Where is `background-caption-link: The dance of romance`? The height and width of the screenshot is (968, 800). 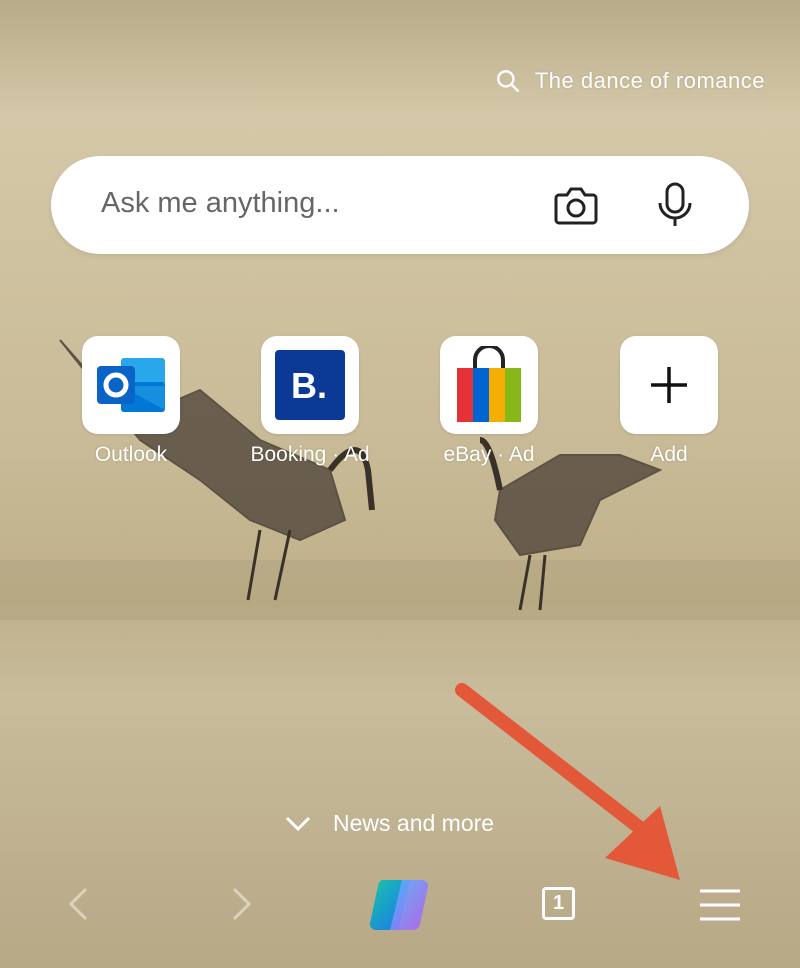 background-caption-link: The dance of romance is located at coordinates (630, 81).